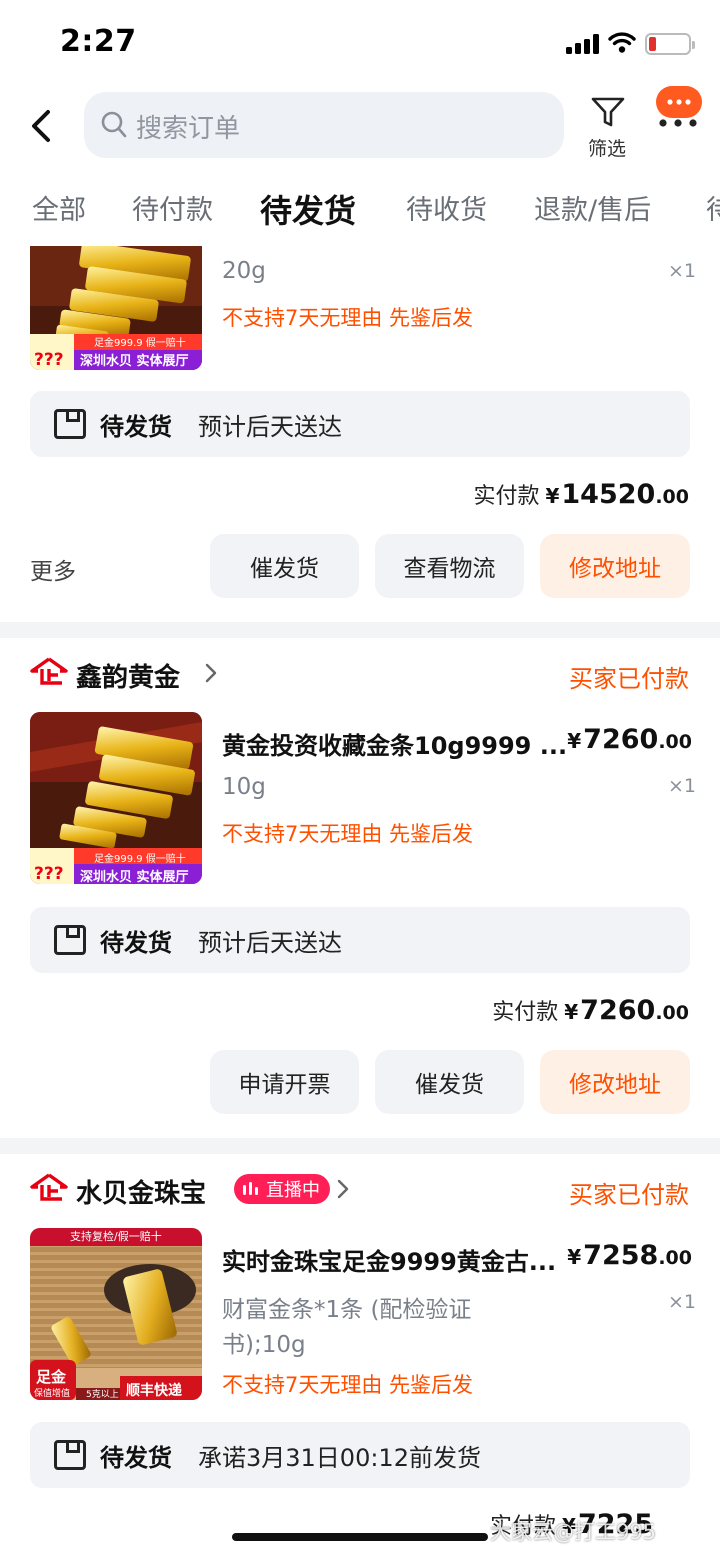 The image size is (720, 1558). What do you see at coordinates (713, 207) in the screenshot?
I see `tab-pending-review: 待` at bounding box center [713, 207].